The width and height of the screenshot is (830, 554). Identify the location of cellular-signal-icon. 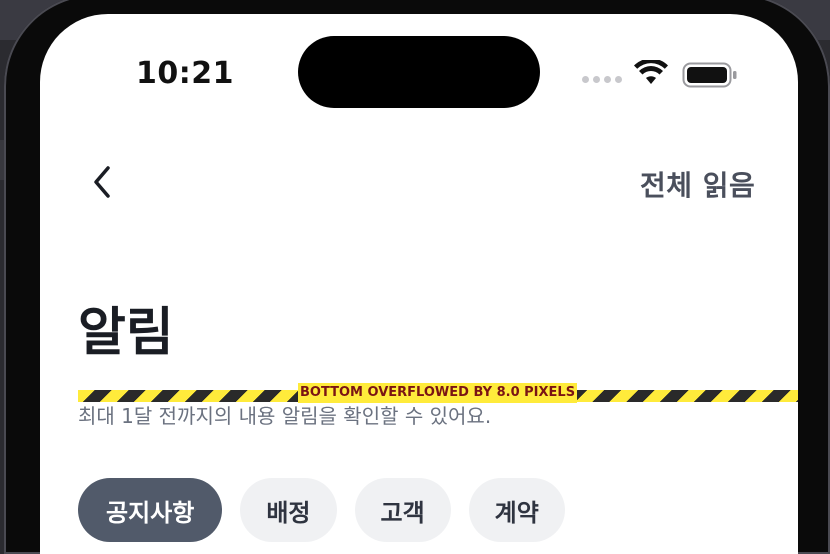
(602, 79).